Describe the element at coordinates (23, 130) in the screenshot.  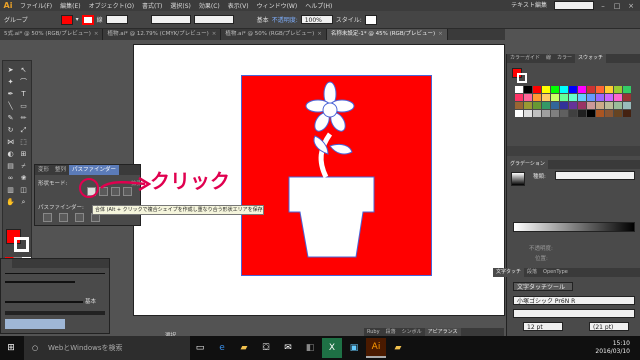
I see `scale-tool-icon: ⤢` at that location.